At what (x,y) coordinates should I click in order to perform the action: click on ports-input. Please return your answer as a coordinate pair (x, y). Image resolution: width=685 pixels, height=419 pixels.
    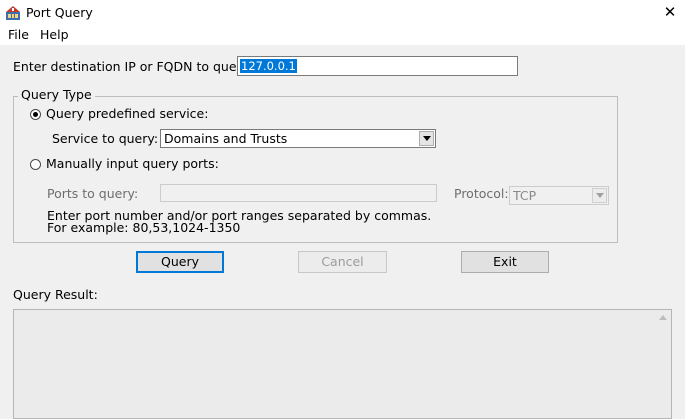
    Looking at the image, I should click on (298, 193).